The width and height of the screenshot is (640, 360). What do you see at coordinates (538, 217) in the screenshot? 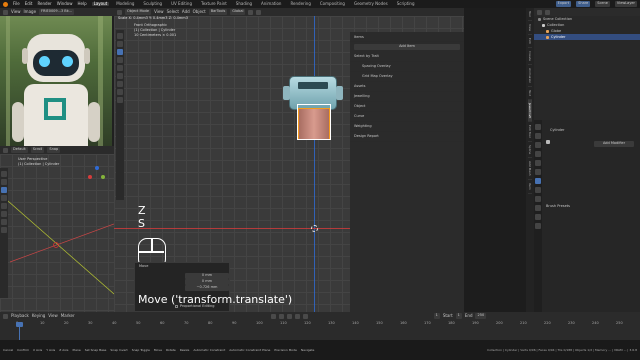
I see `data-properties-icon` at bounding box center [538, 217].